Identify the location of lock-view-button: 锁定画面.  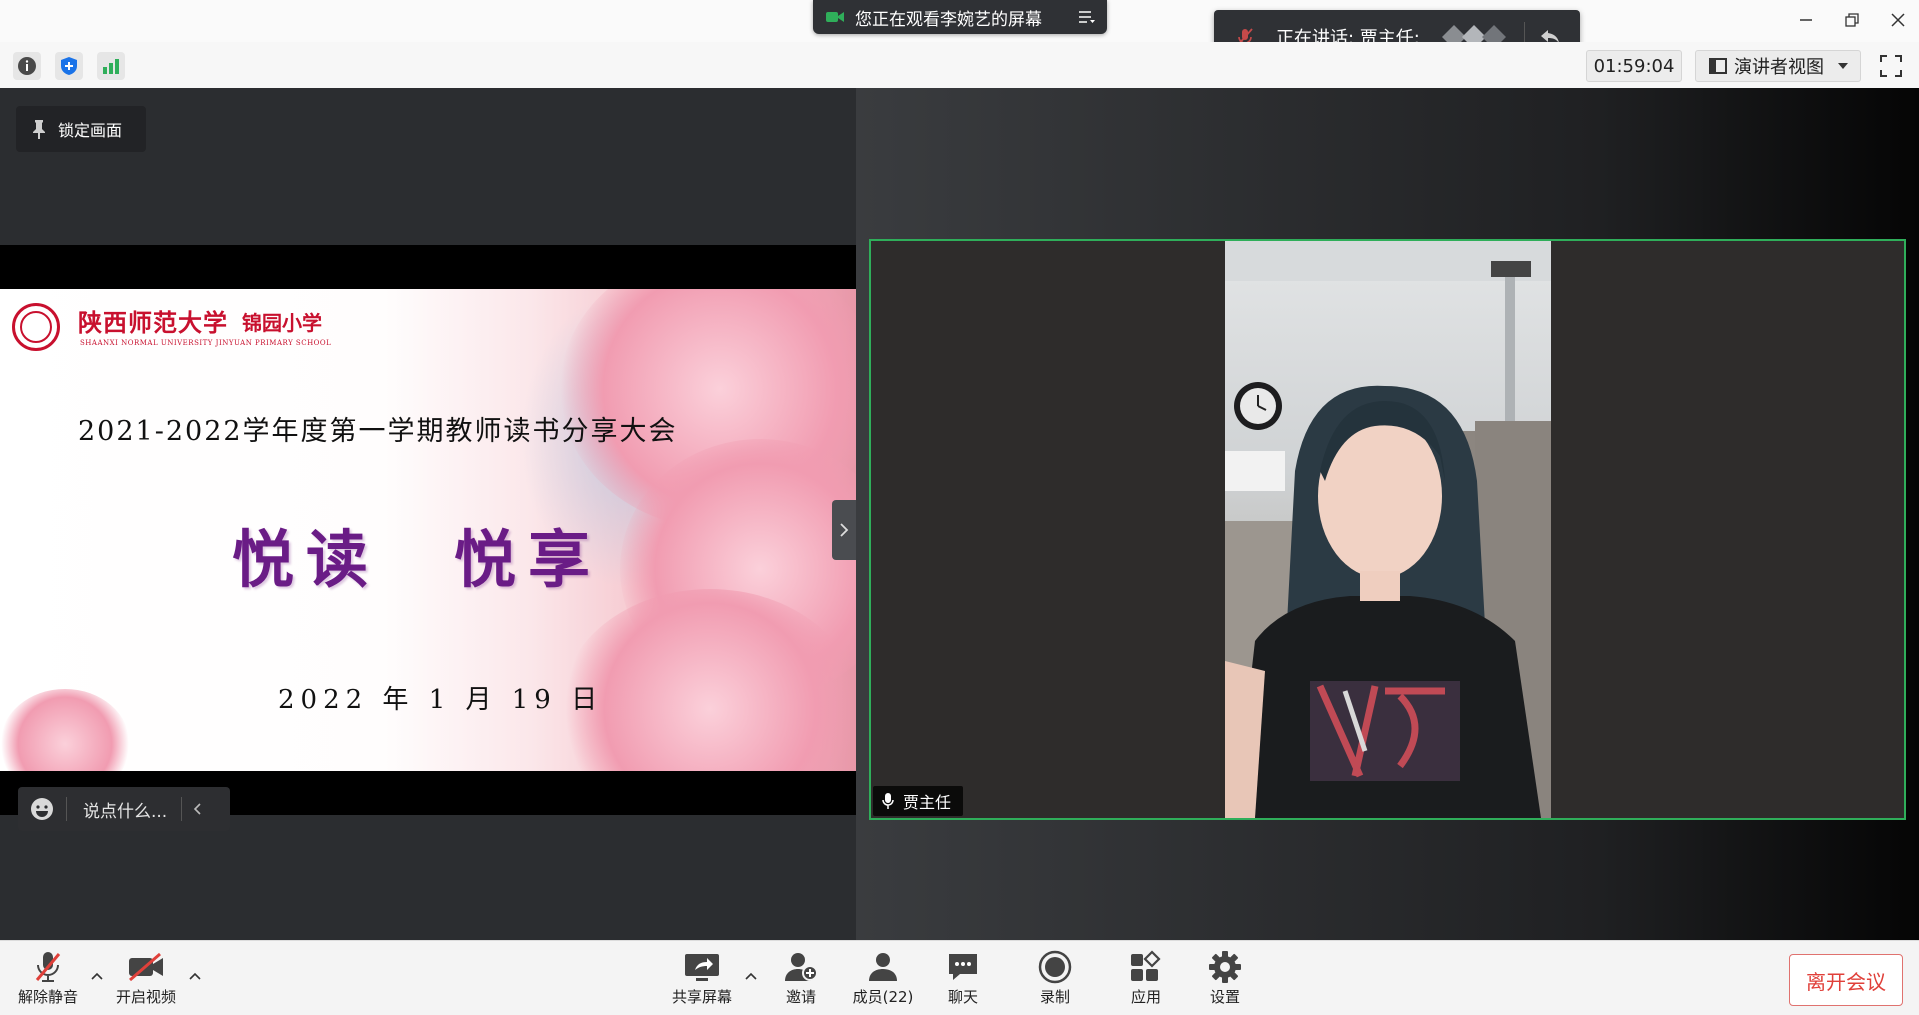
(81, 129).